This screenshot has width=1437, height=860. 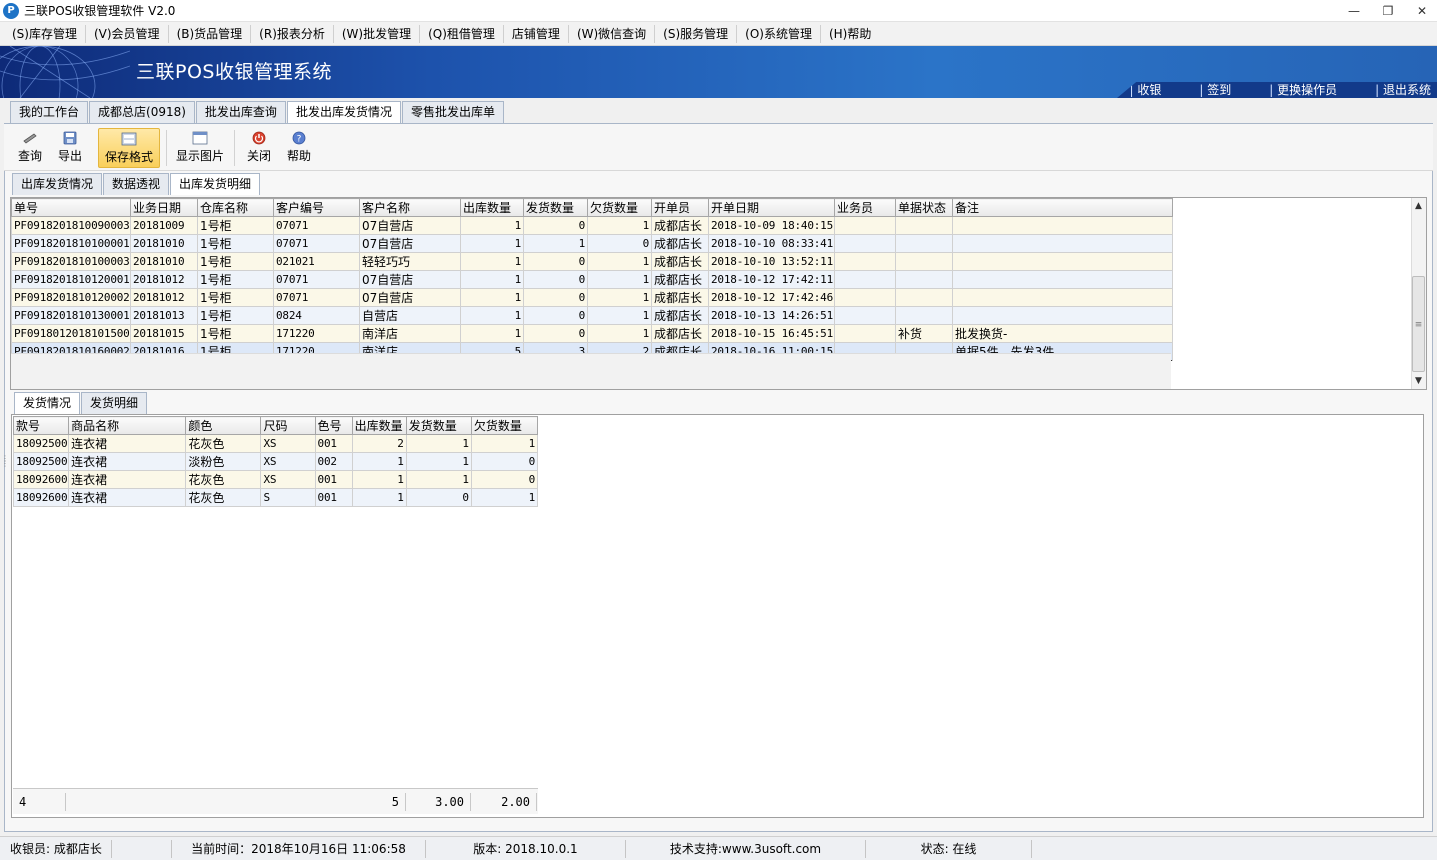 I want to click on column-header: 备注, so click(x=1062, y=207).